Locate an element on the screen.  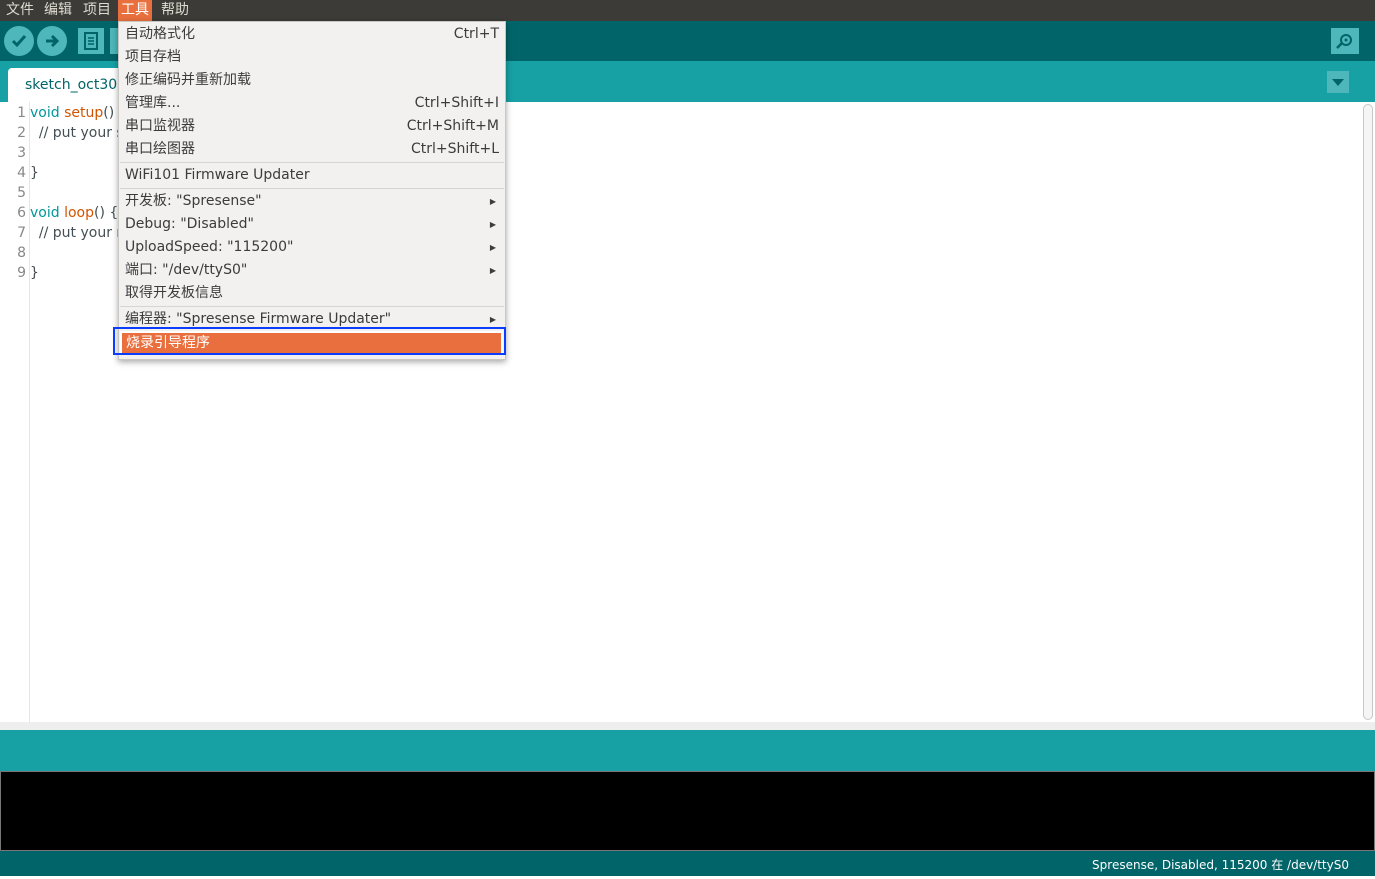
new-sketch-button is located at coordinates (91, 41).